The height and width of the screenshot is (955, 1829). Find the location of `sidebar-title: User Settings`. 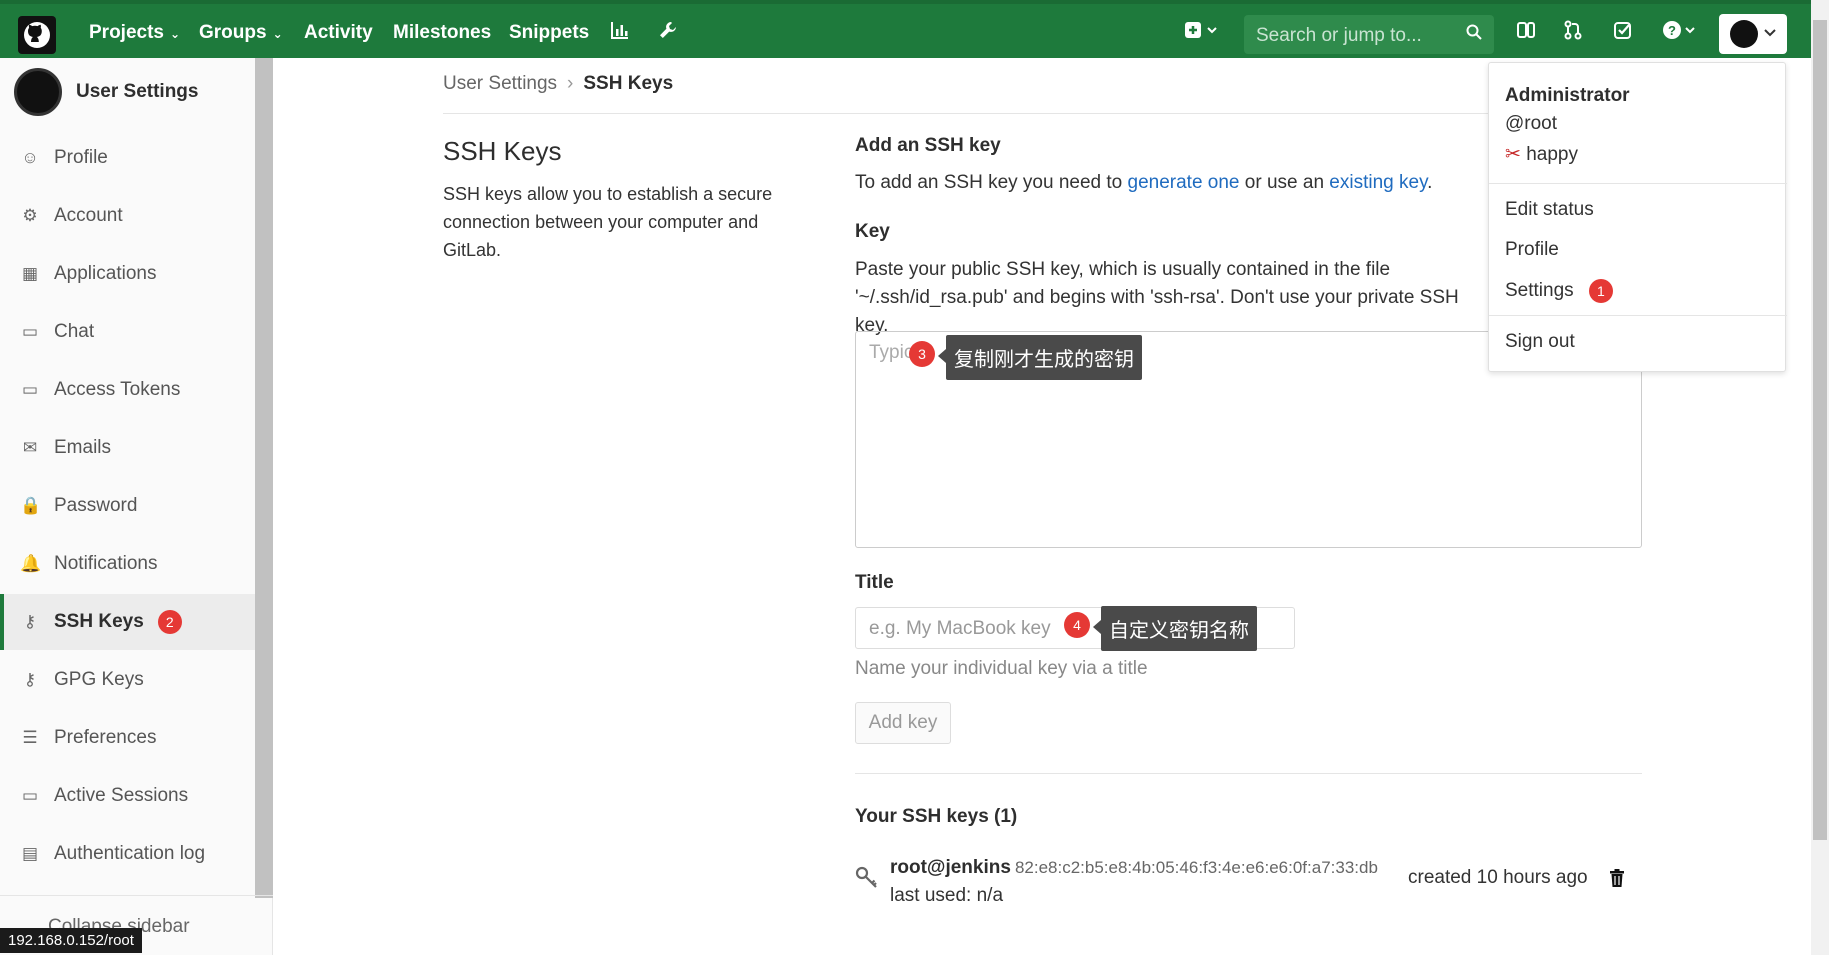

sidebar-title: User Settings is located at coordinates (137, 91).